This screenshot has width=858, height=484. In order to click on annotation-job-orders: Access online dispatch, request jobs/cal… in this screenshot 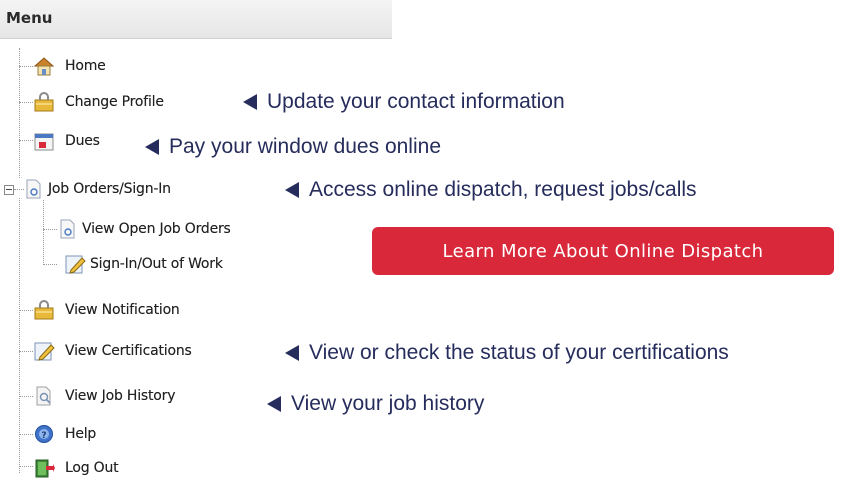, I will do `click(491, 190)`.